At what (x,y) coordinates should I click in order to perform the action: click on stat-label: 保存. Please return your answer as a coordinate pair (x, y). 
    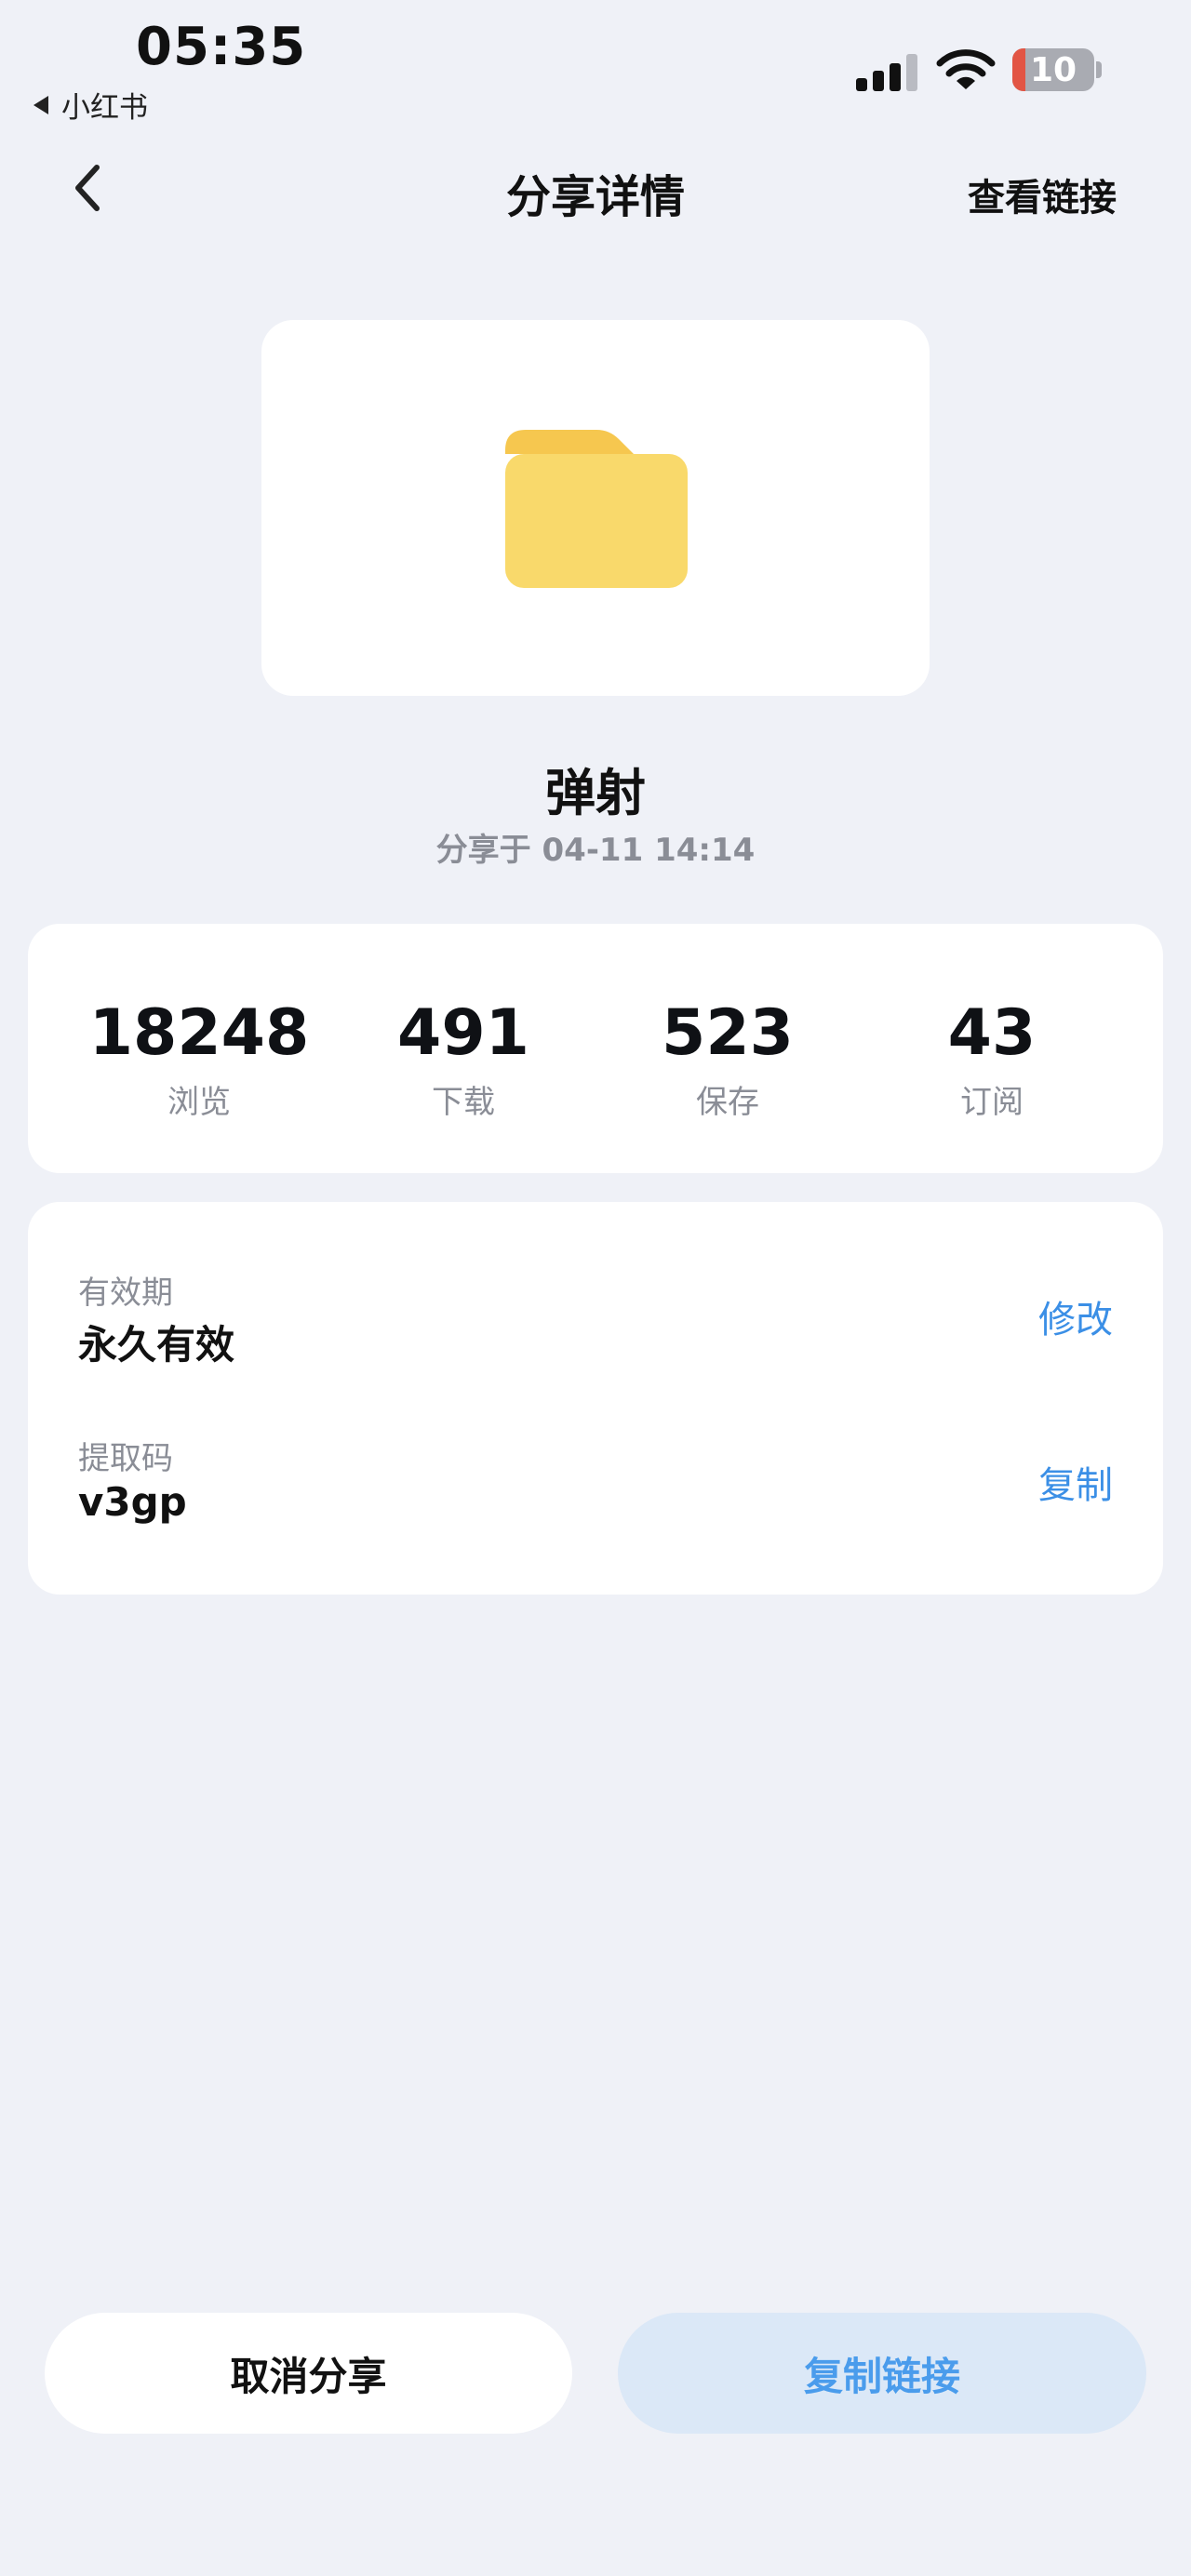
    Looking at the image, I should click on (727, 1102).